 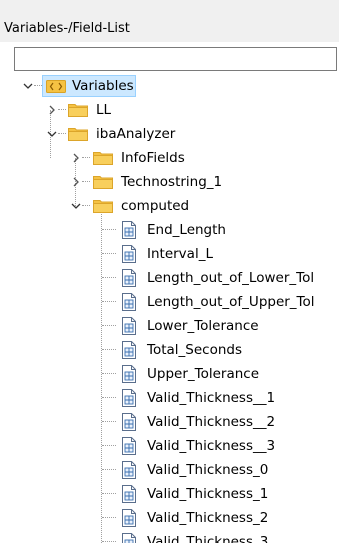 I want to click on variables-root-icon, so click(x=56, y=86).